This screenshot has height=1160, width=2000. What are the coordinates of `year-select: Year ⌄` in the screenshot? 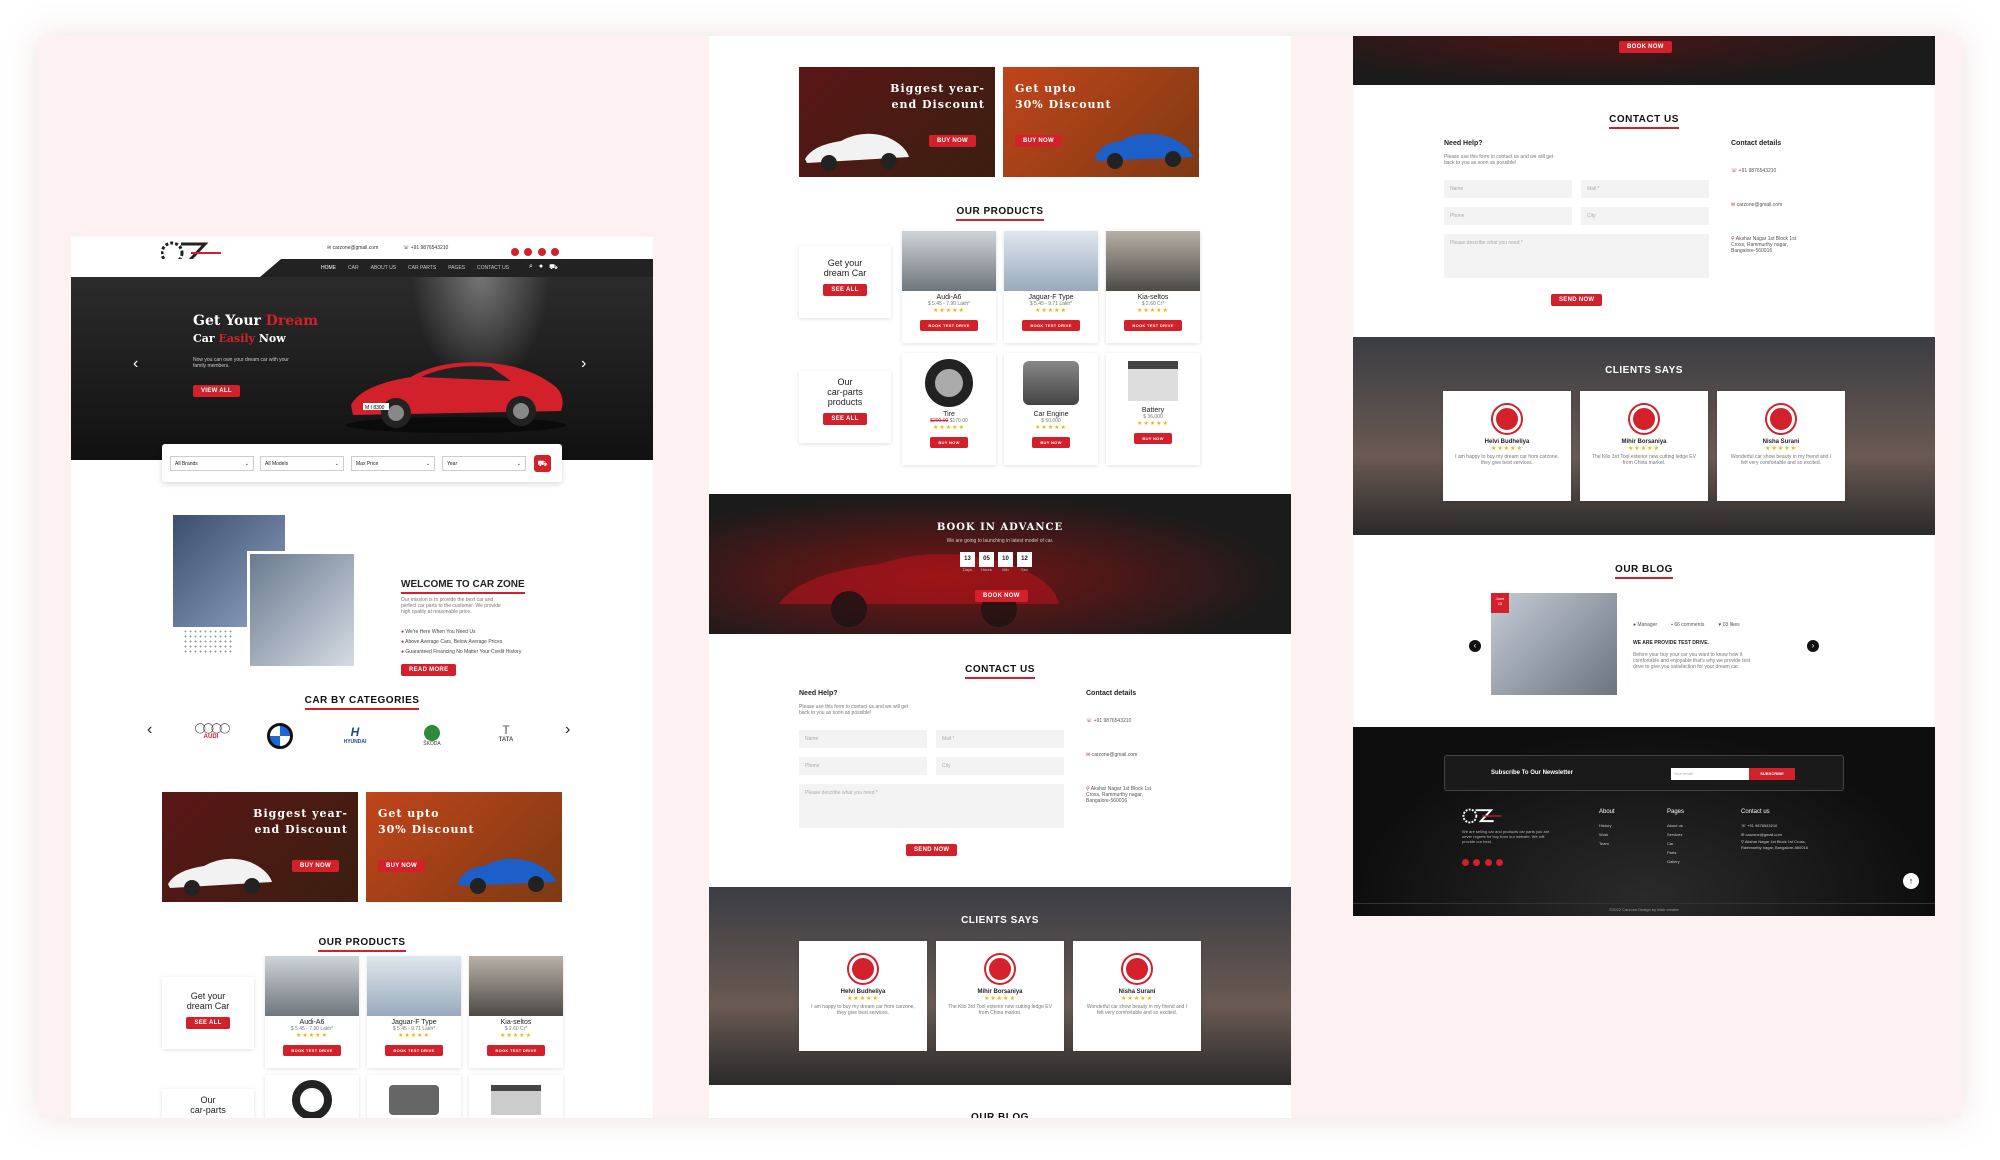 It's located at (484, 463).